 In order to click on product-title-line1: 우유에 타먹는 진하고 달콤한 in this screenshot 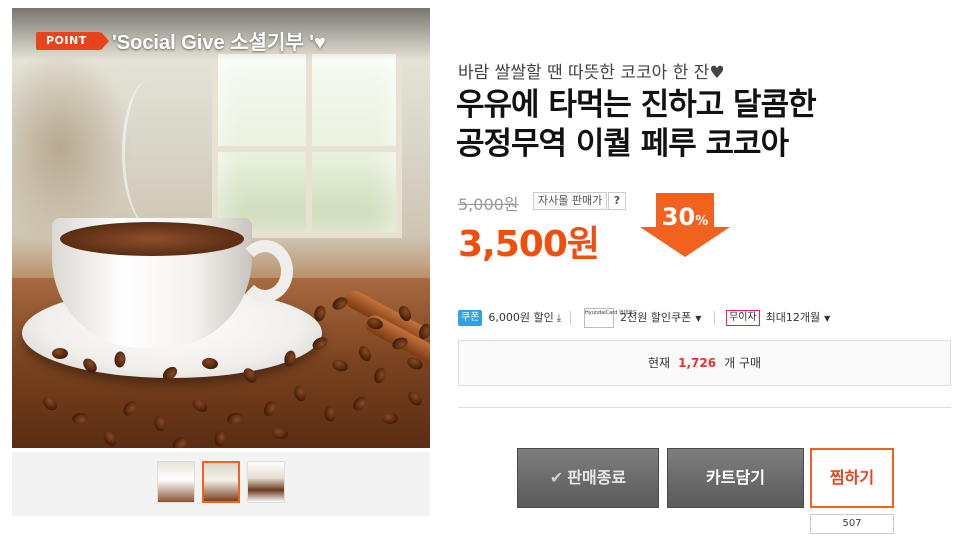, I will do `click(636, 105)`.